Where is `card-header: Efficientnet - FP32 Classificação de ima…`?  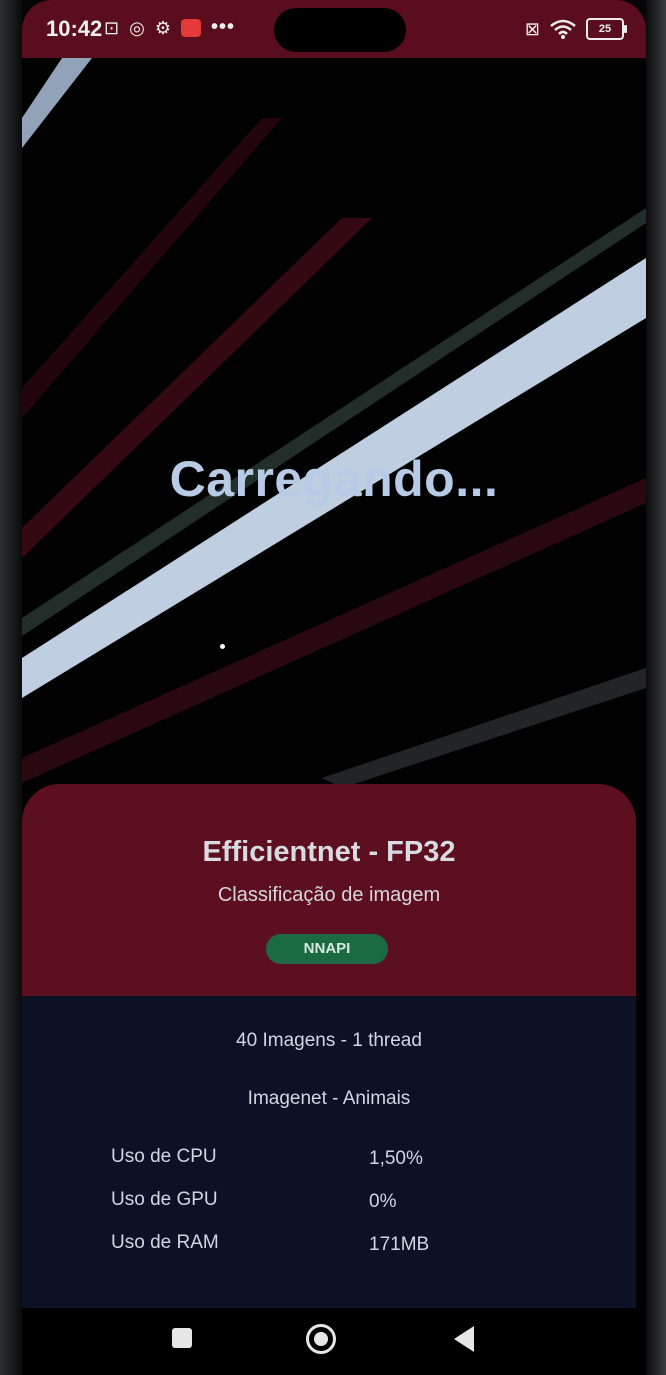 card-header: Efficientnet - FP32 Classificação de ima… is located at coordinates (329, 890).